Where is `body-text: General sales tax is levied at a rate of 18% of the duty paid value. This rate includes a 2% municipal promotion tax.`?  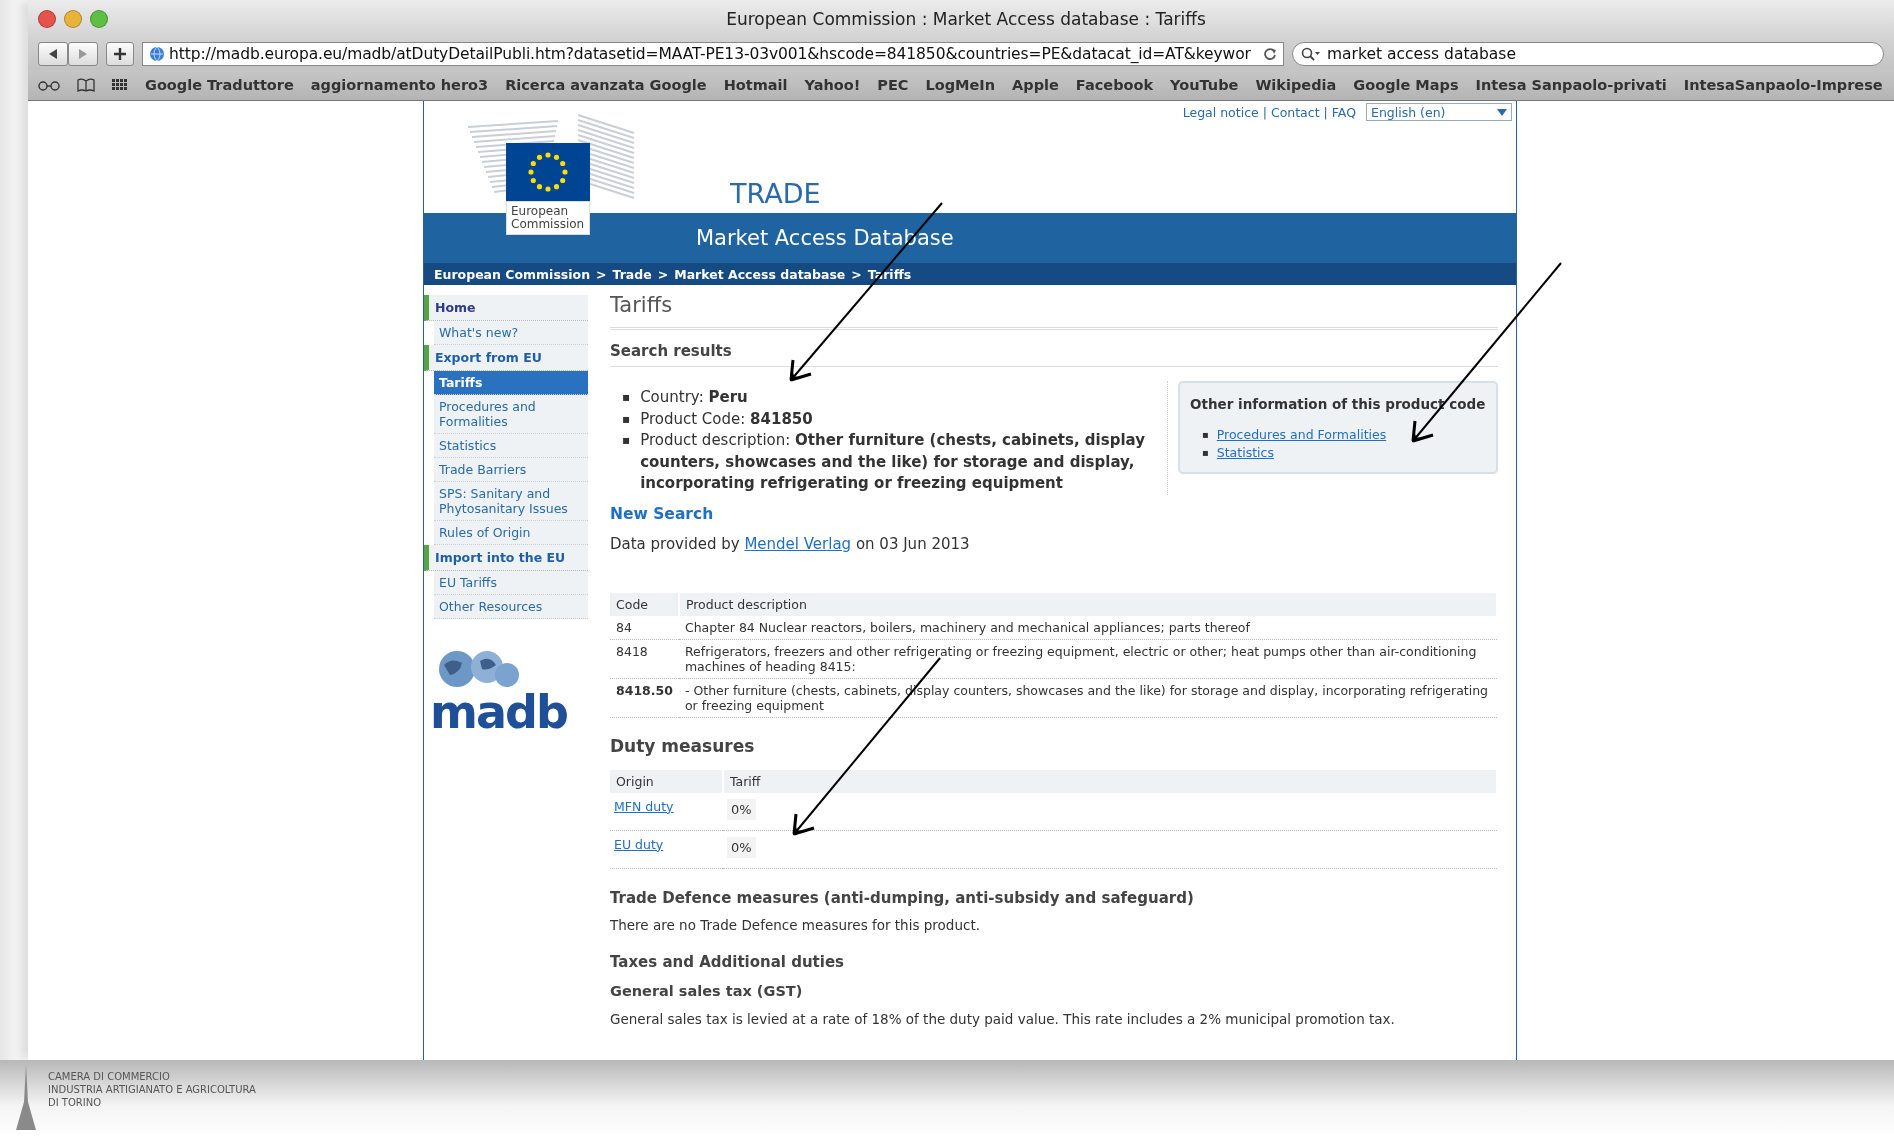 body-text: General sales tax is levied at a rate of 18% of the duty paid value. This rate includes a 2% municipal promotion tax. is located at coordinates (1003, 1018).